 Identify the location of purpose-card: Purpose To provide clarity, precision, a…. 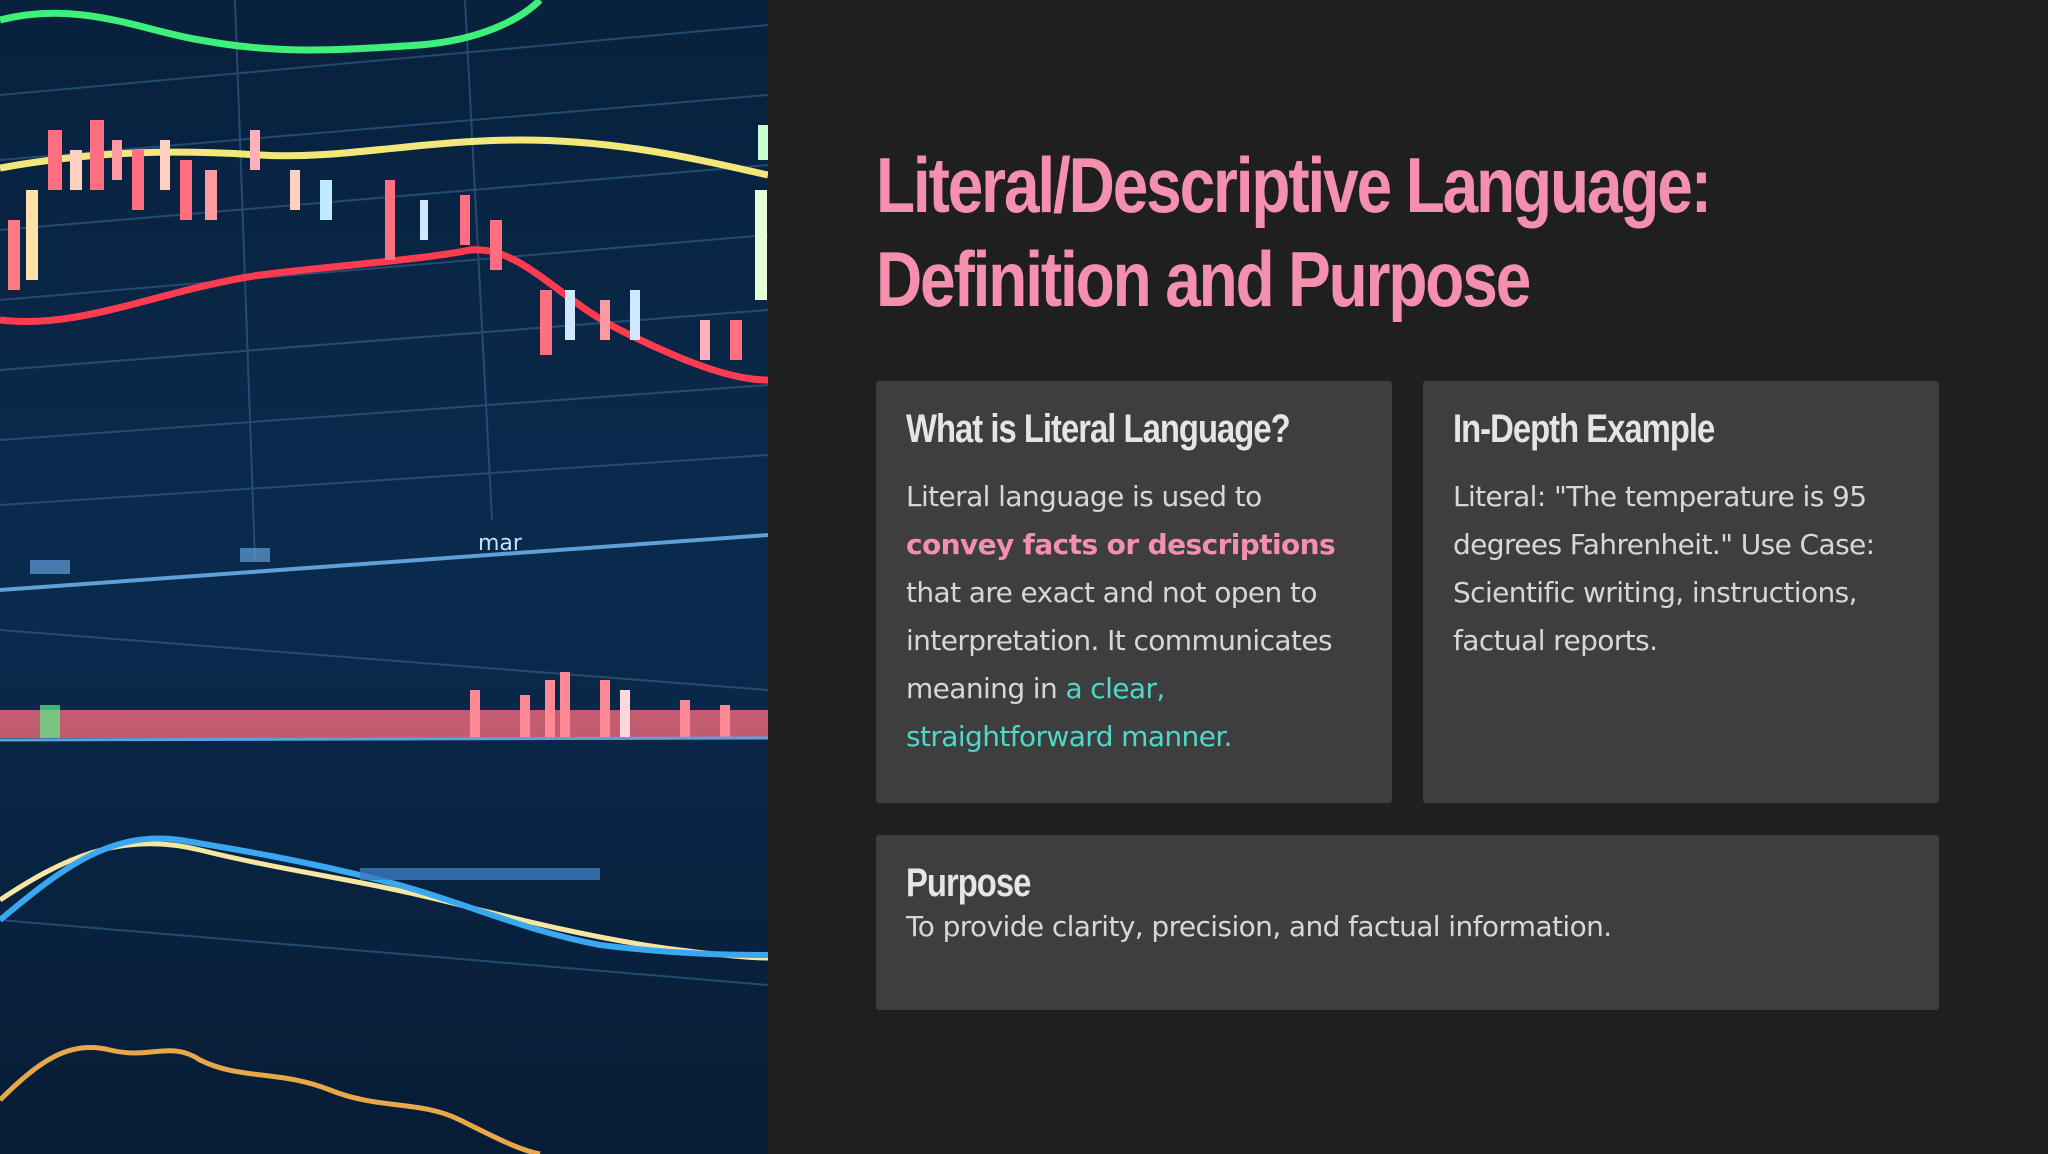
(1407, 922).